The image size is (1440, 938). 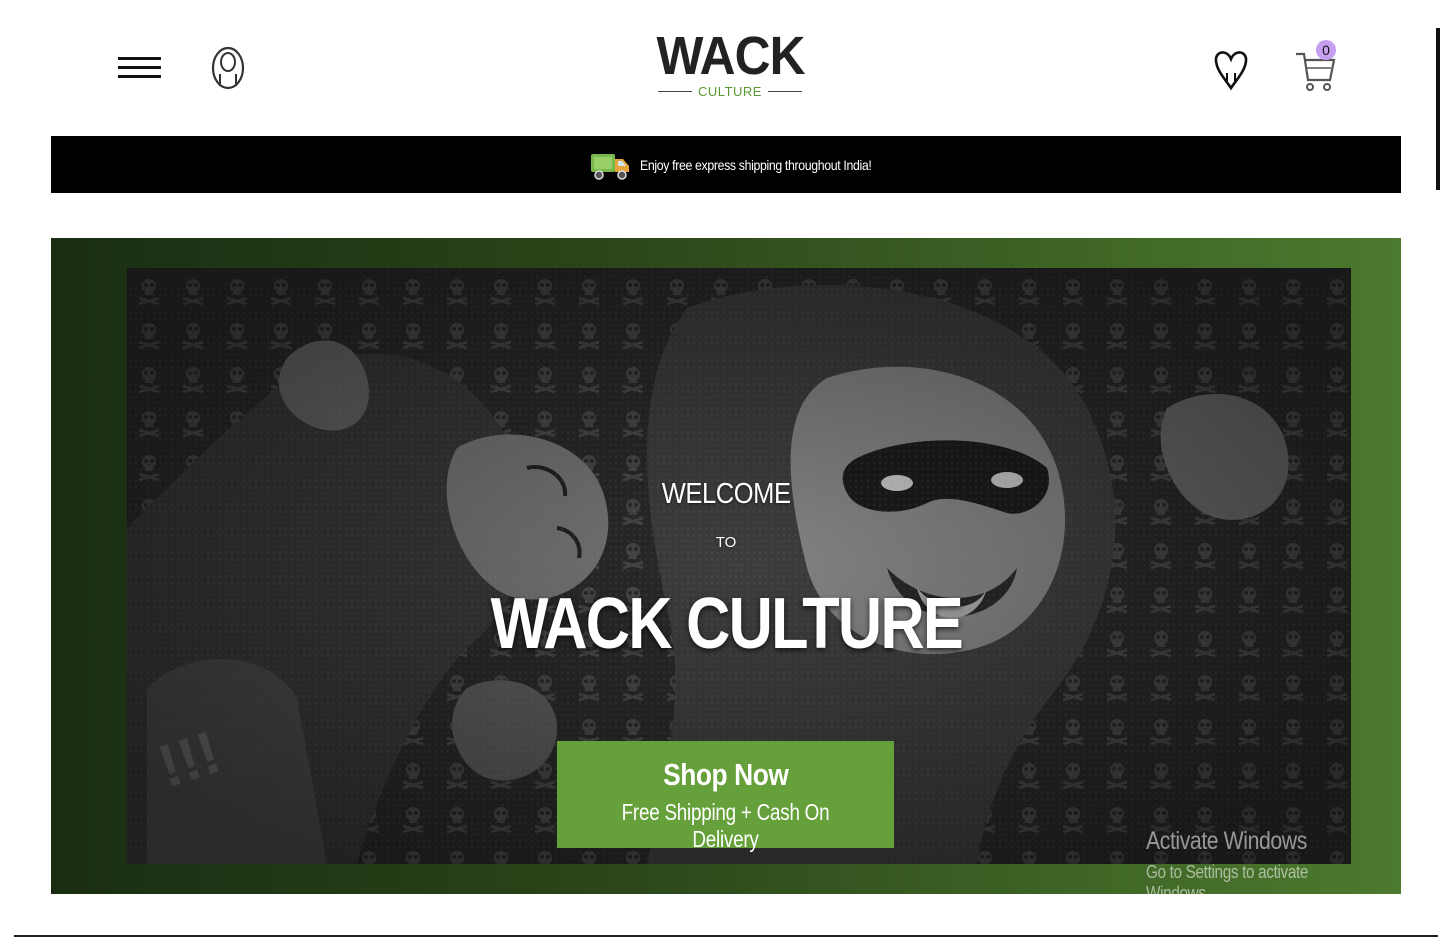 I want to click on shop-now-label: Shop Now, so click(x=725, y=774).